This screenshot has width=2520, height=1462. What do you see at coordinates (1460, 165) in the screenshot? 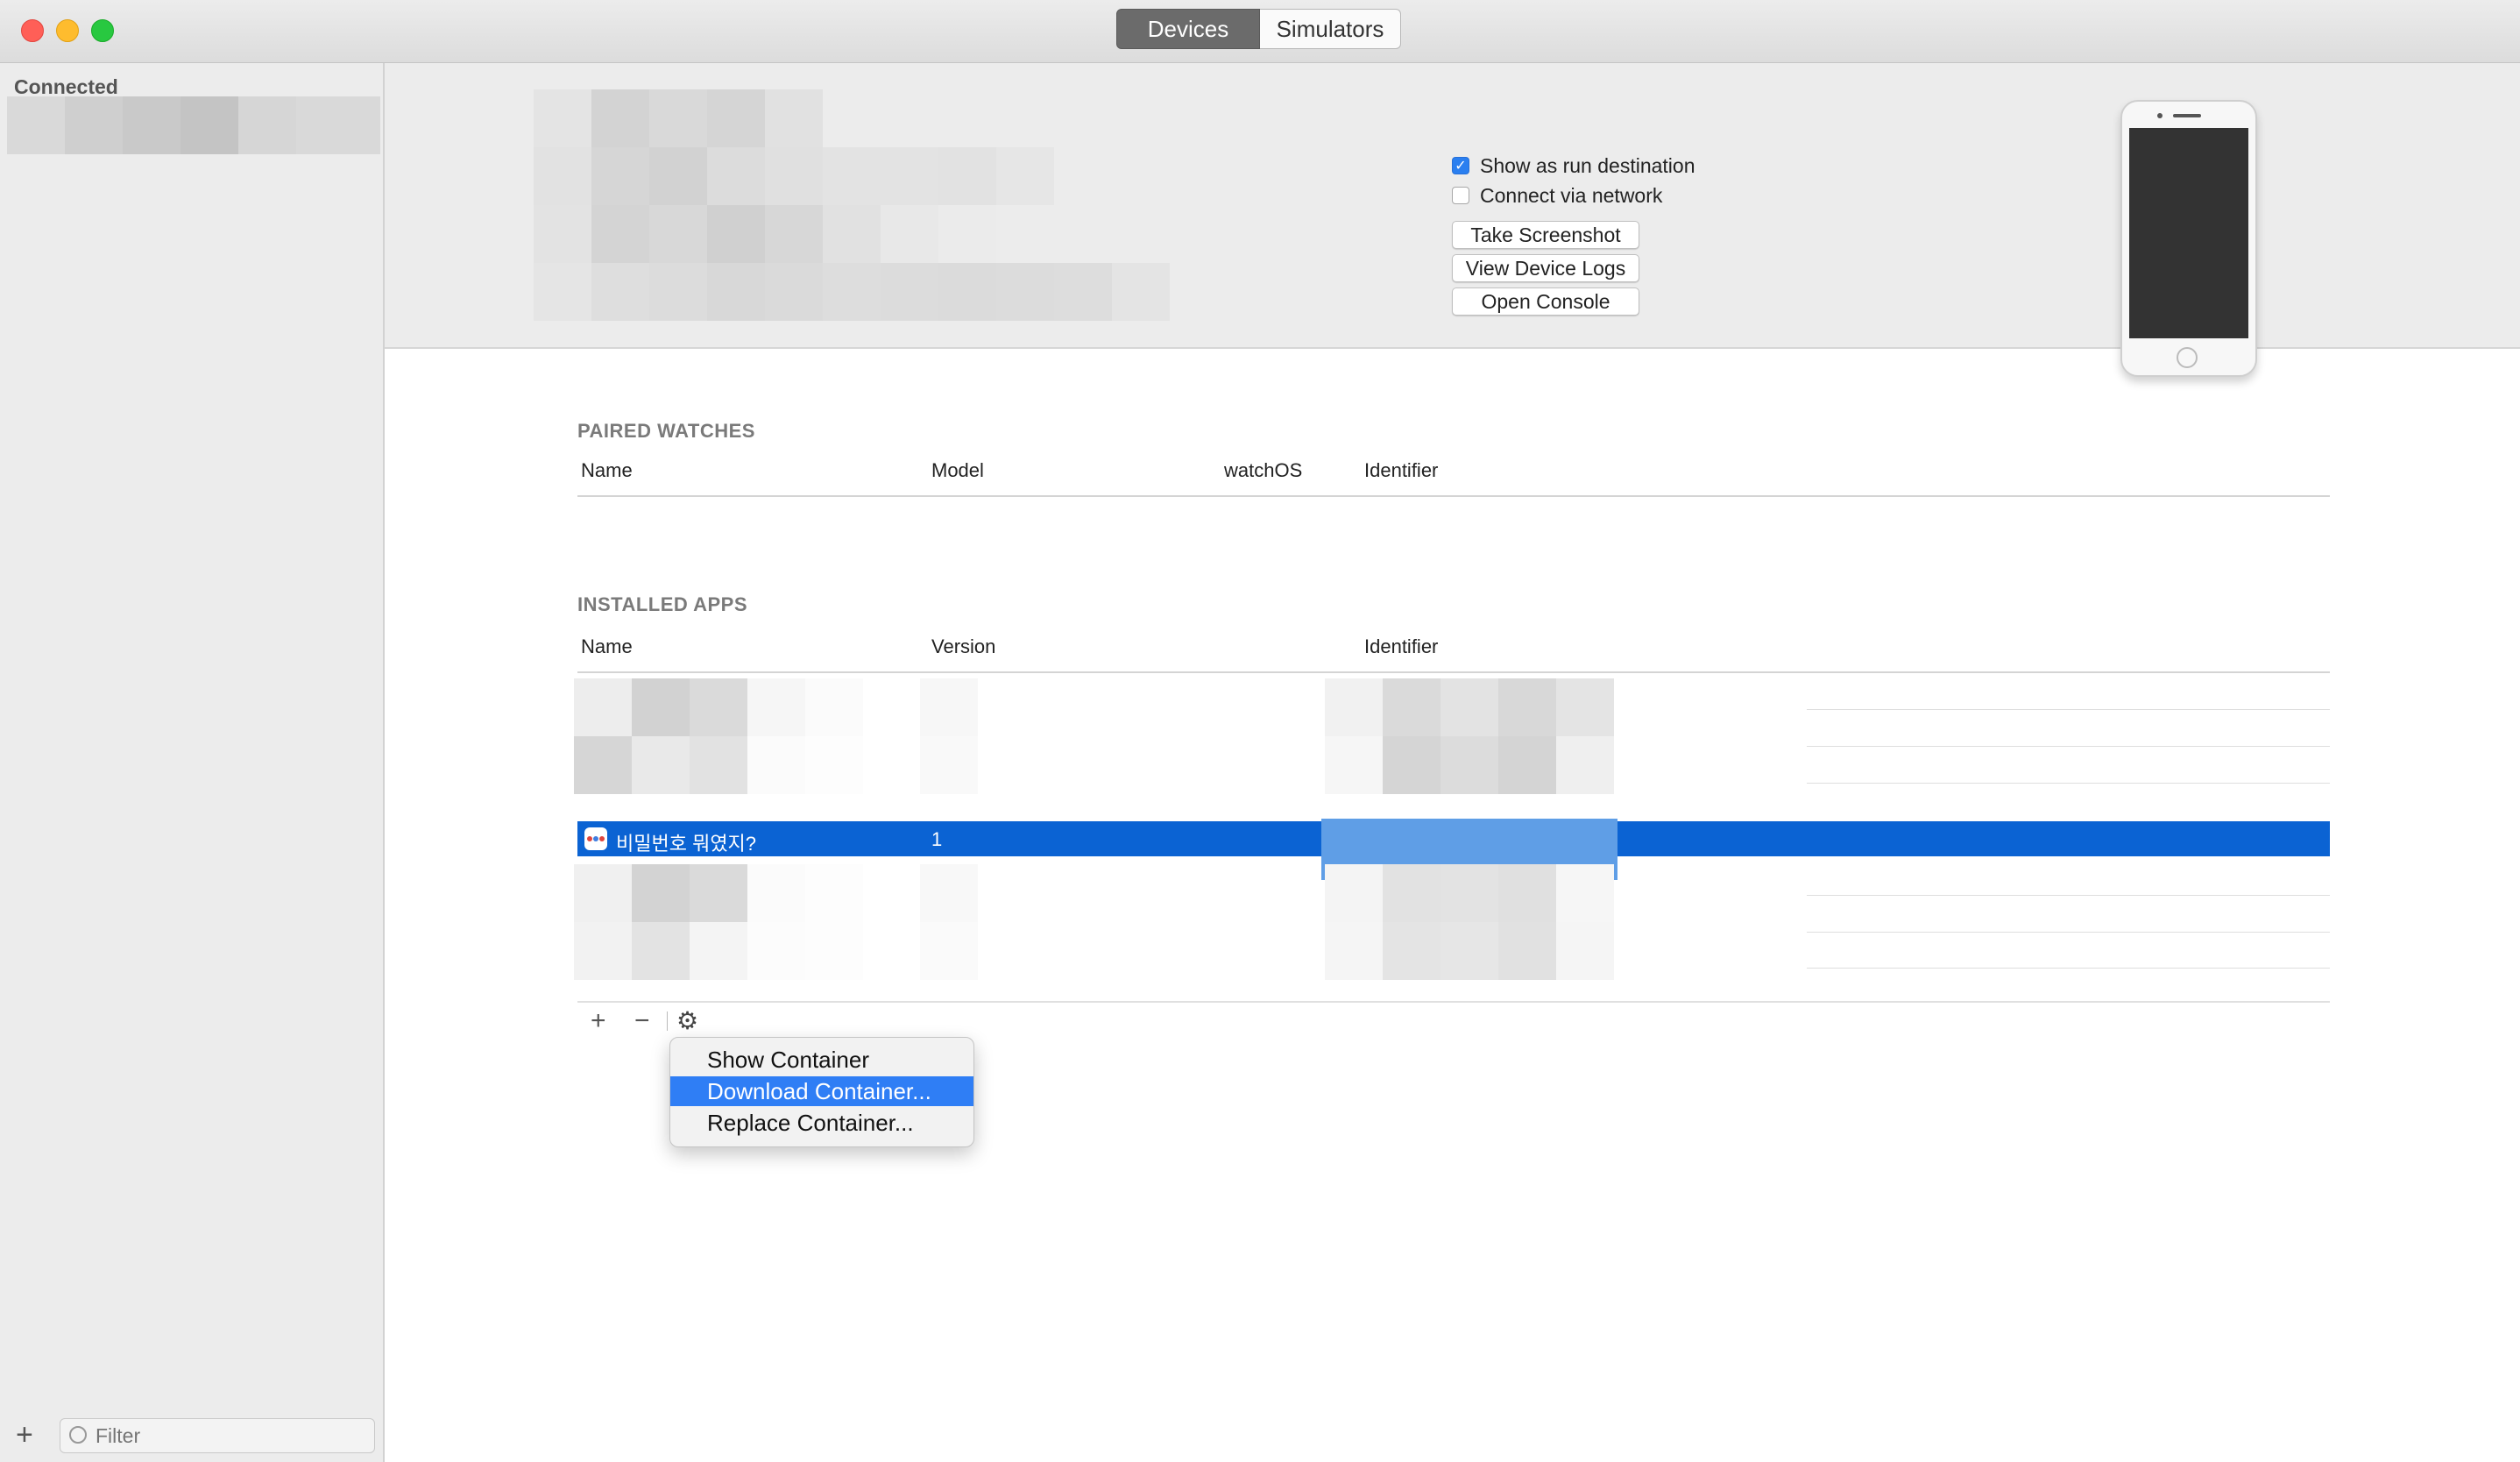
I see `show-run-destination-checkbox: ✓` at bounding box center [1460, 165].